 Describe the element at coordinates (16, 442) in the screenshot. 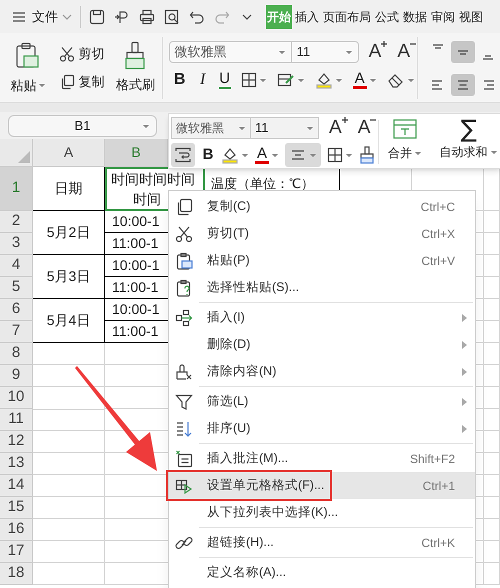

I see `row-header: 12` at that location.